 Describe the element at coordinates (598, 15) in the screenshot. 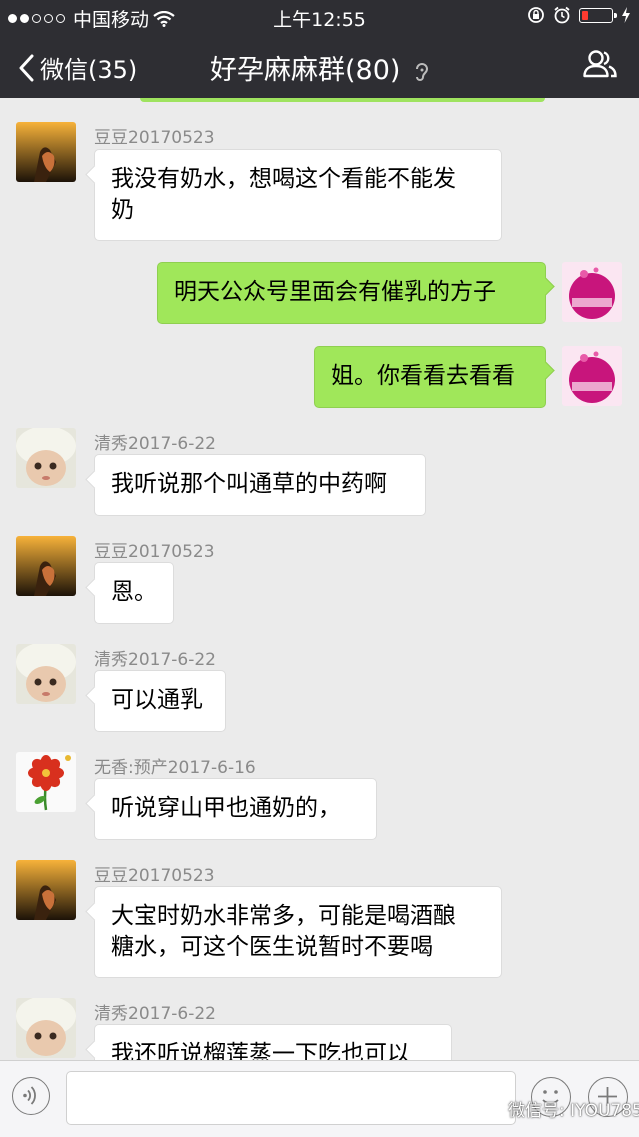

I see `battery-icon` at that location.